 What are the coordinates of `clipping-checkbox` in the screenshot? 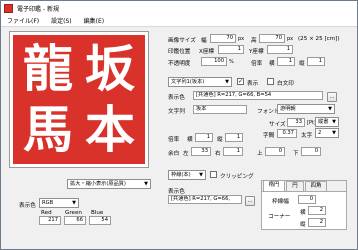 It's located at (213, 174).